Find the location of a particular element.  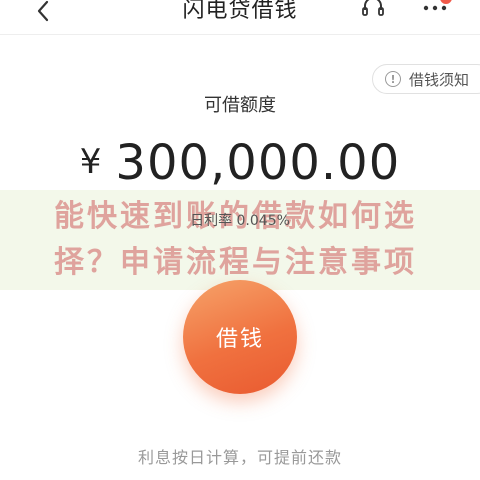

credit-limit-label: 可借额度 is located at coordinates (240, 105).